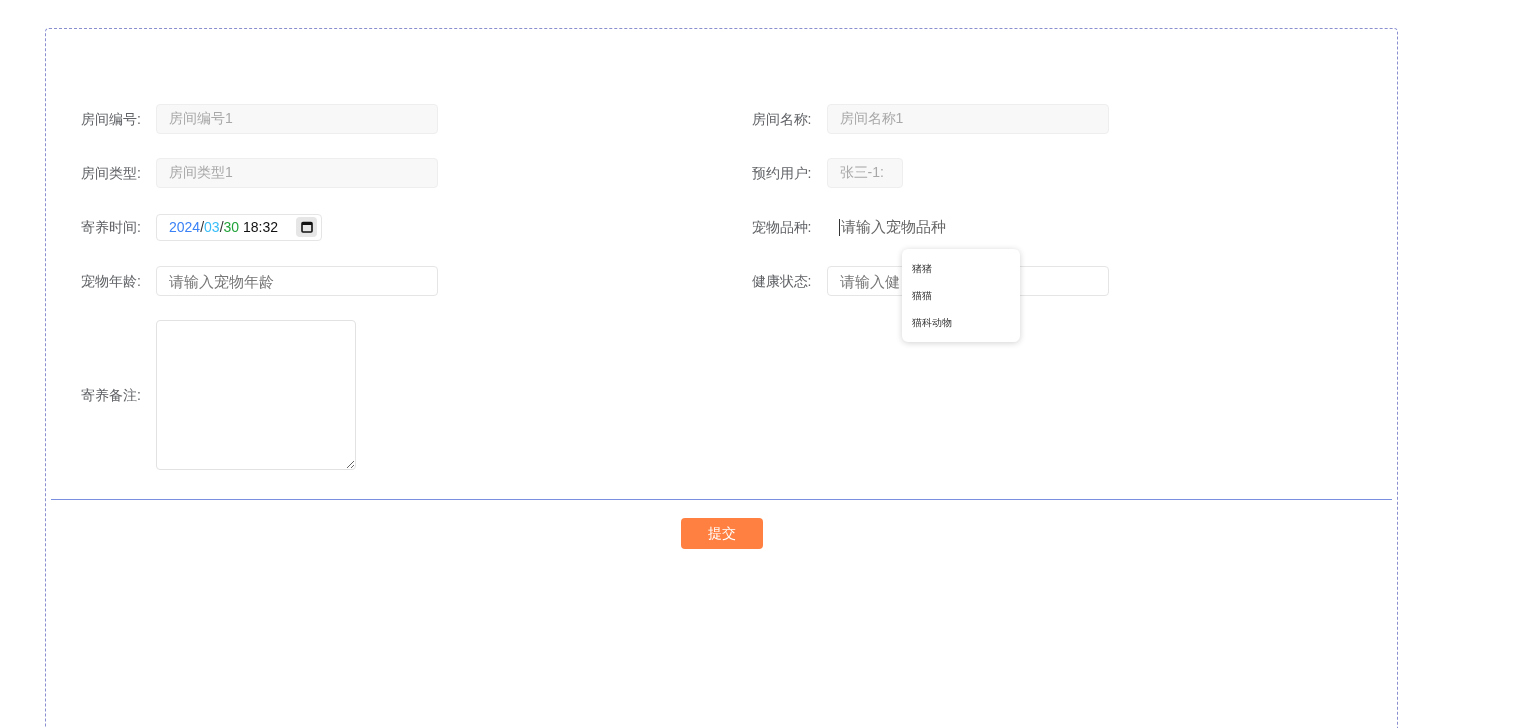 The image size is (1532, 728). Describe the element at coordinates (960, 295) in the screenshot. I see `suggestion-item: 猫猫` at that location.